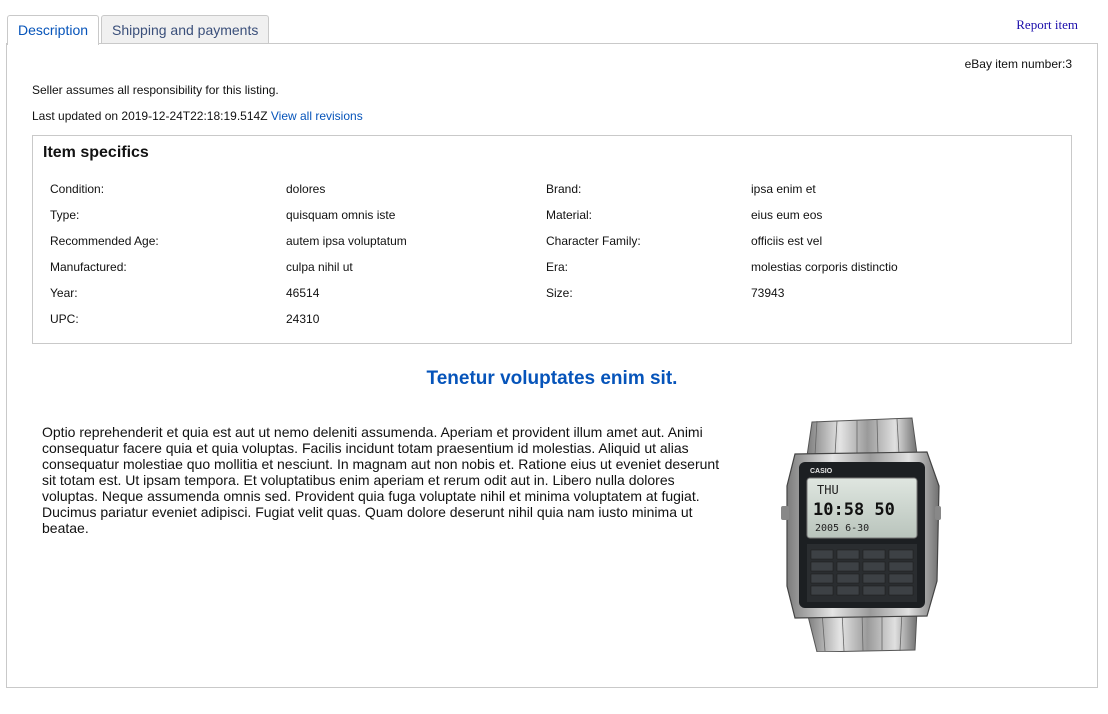 The width and height of the screenshot is (1108, 714). Describe the element at coordinates (552, 325) in the screenshot. I see `spec-row: UPC: 24310` at that location.